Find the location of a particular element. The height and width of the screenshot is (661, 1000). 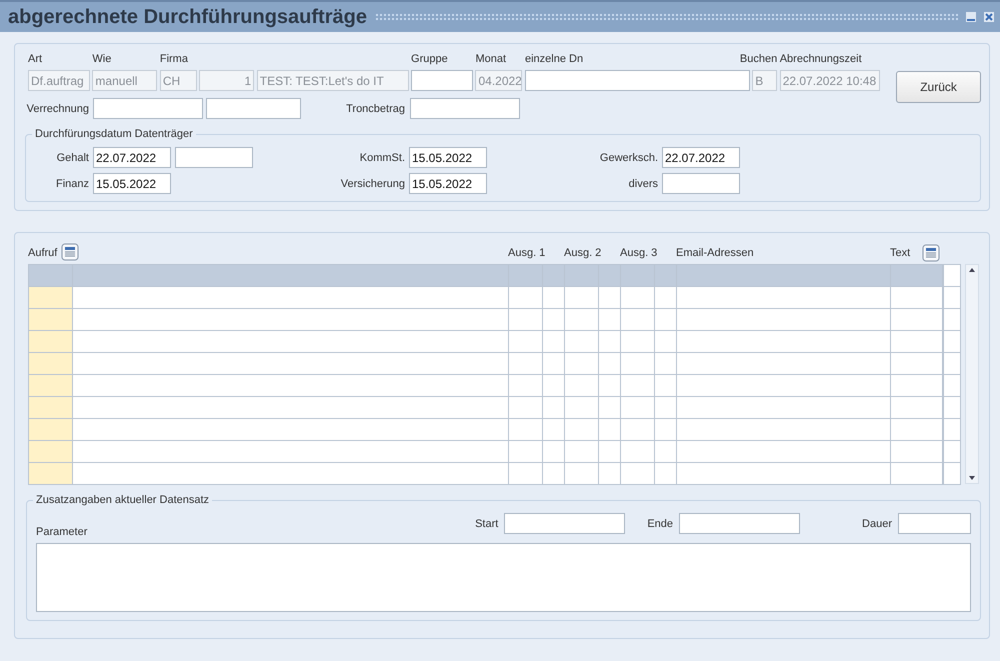

field-label: Firma is located at coordinates (174, 60).